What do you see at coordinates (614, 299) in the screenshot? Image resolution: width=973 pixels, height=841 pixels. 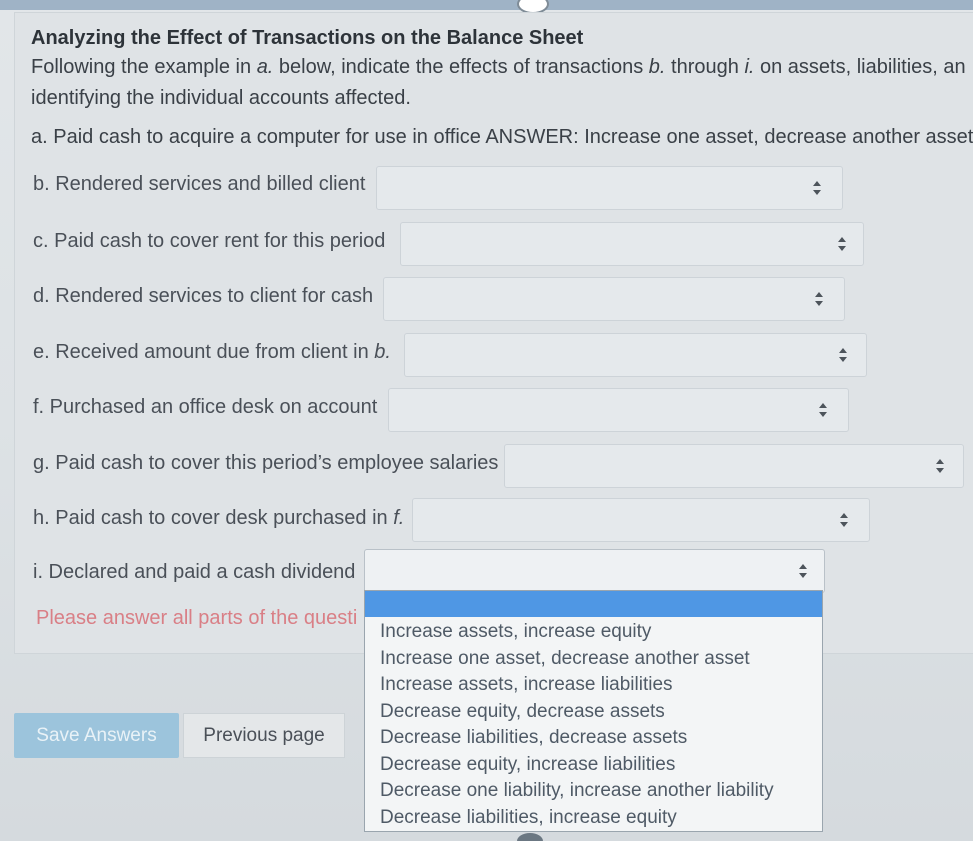 I see `answer-select-d` at bounding box center [614, 299].